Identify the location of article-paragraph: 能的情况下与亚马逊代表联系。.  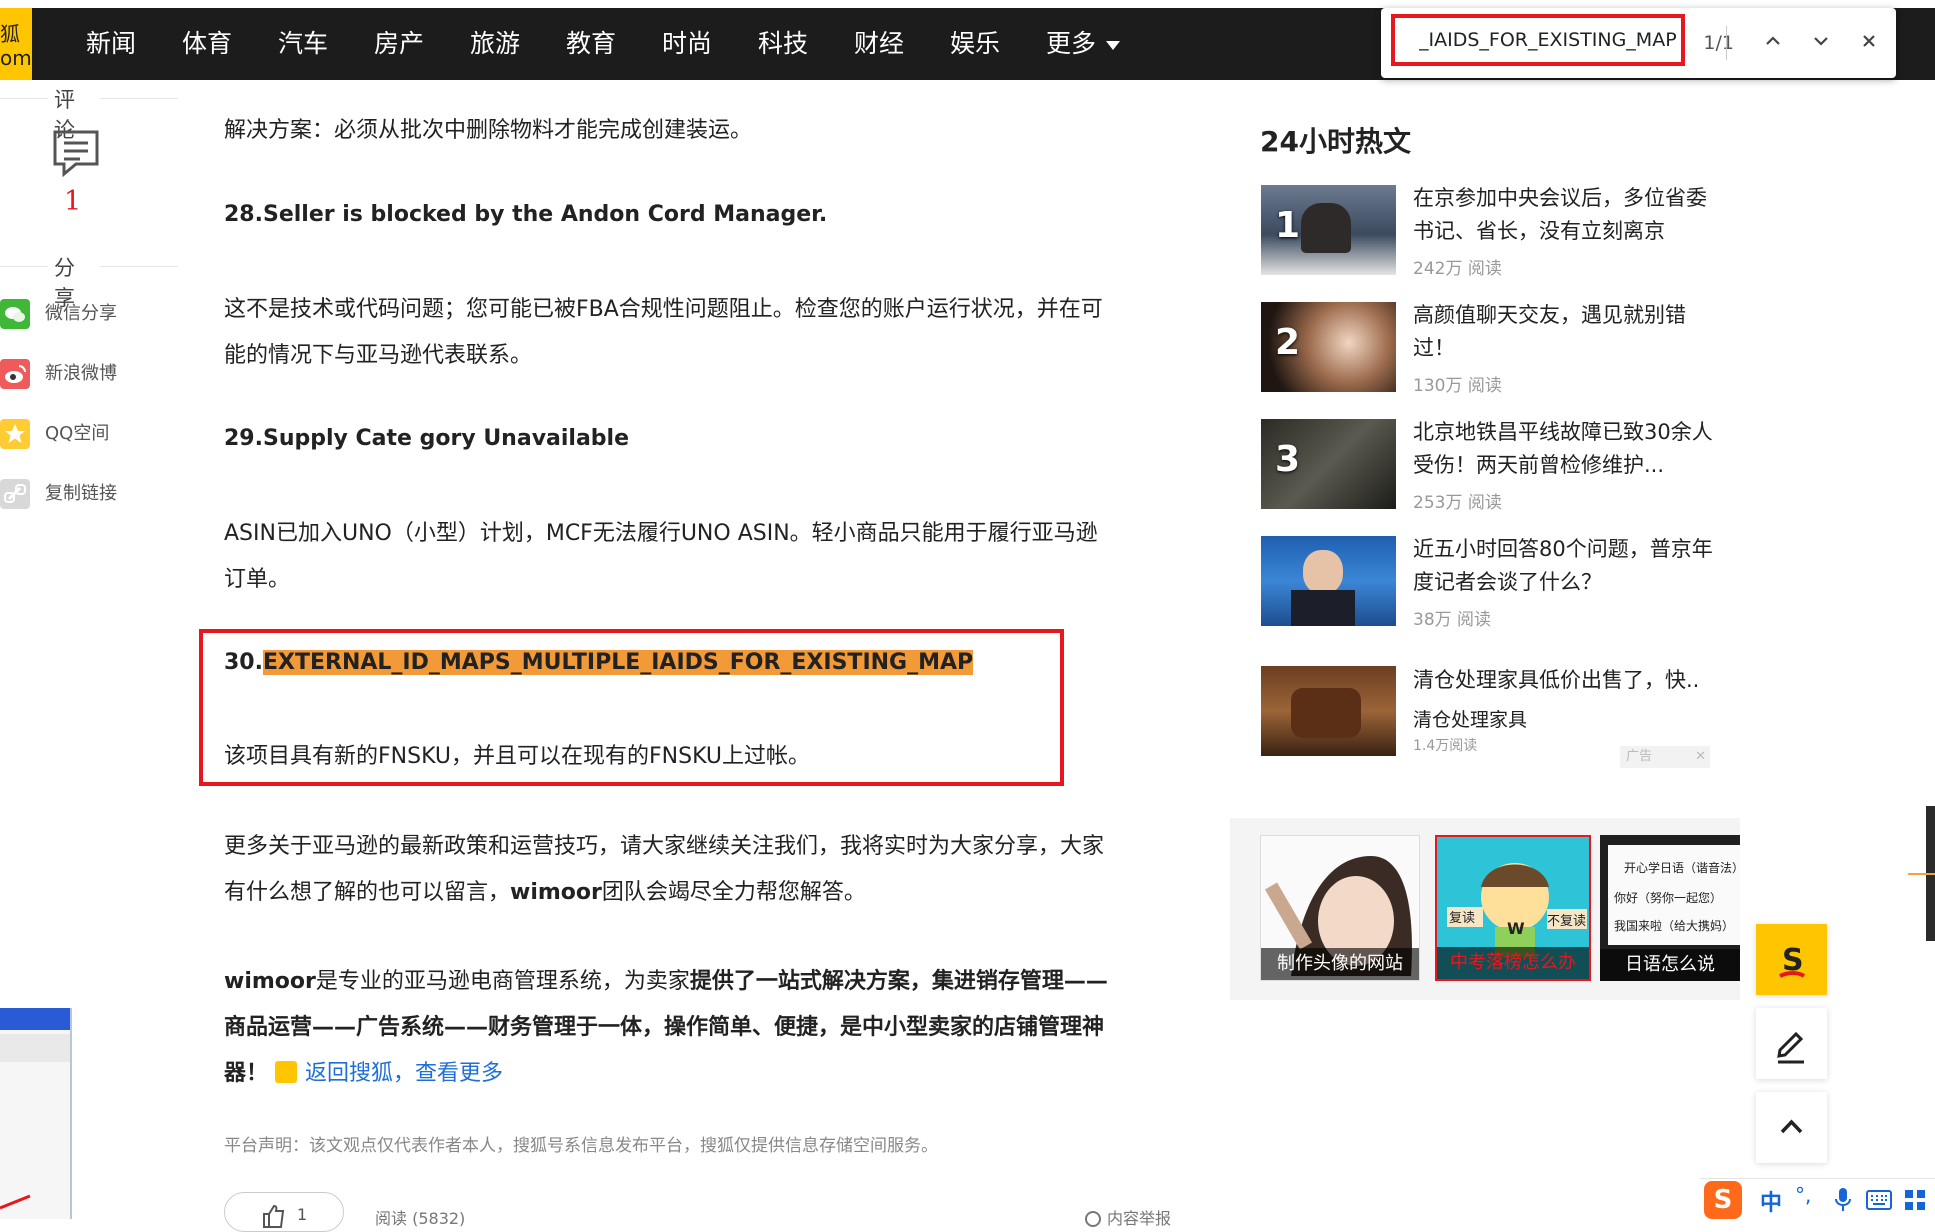
(378, 355).